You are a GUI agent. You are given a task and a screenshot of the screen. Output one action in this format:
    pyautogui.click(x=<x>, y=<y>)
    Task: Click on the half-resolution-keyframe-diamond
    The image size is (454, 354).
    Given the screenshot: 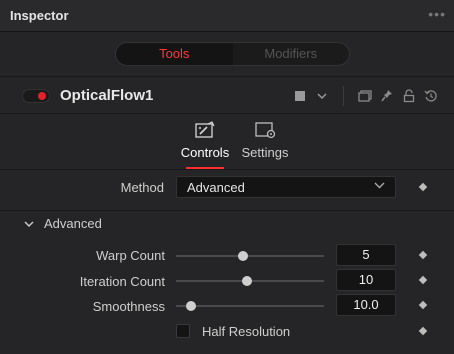 What is the action you would take?
    pyautogui.click(x=423, y=331)
    